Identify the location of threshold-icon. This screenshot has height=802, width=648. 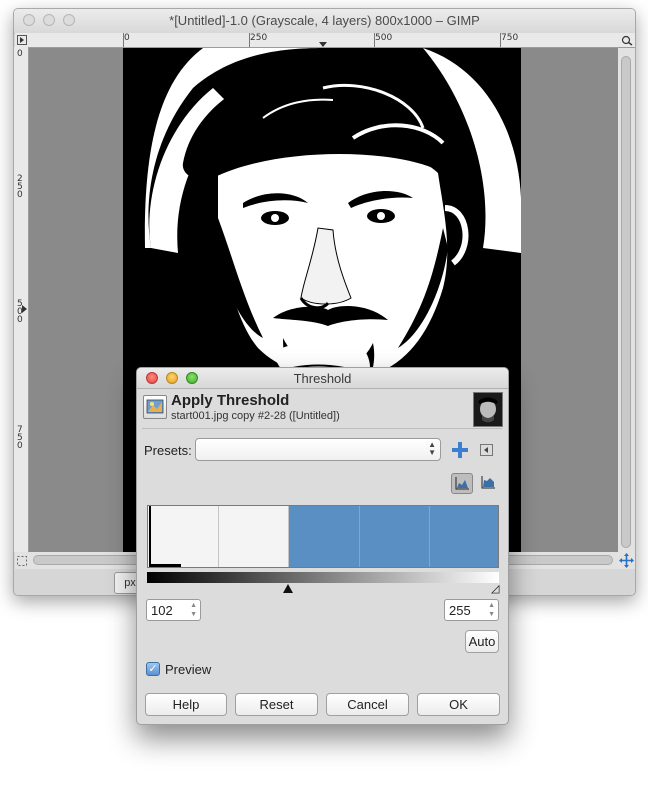
(155, 406).